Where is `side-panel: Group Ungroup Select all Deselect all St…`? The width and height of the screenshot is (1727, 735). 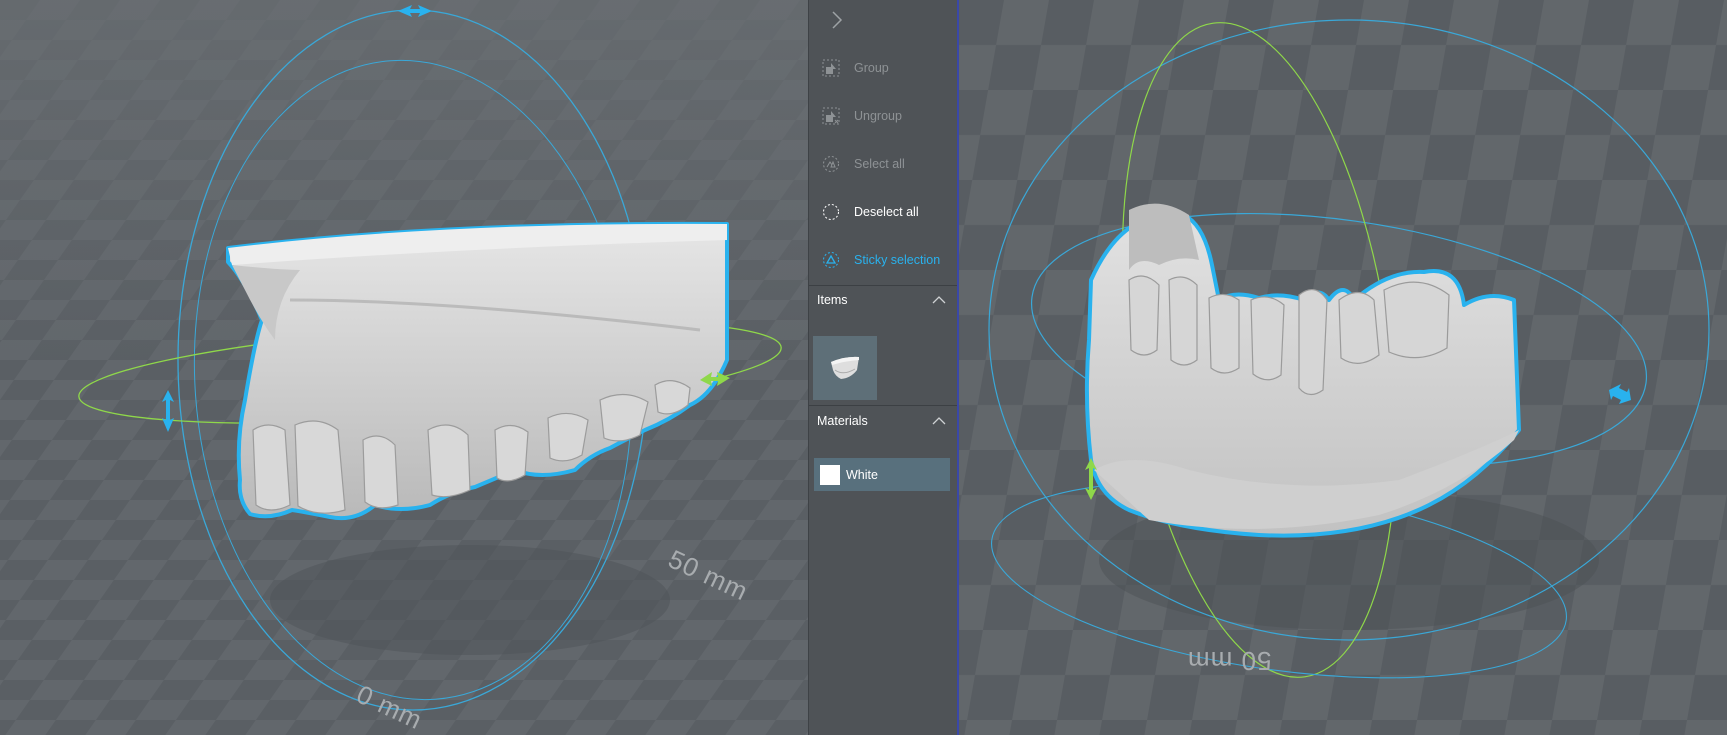
side-panel: Group Ungroup Select all Deselect all St… is located at coordinates (883, 367).